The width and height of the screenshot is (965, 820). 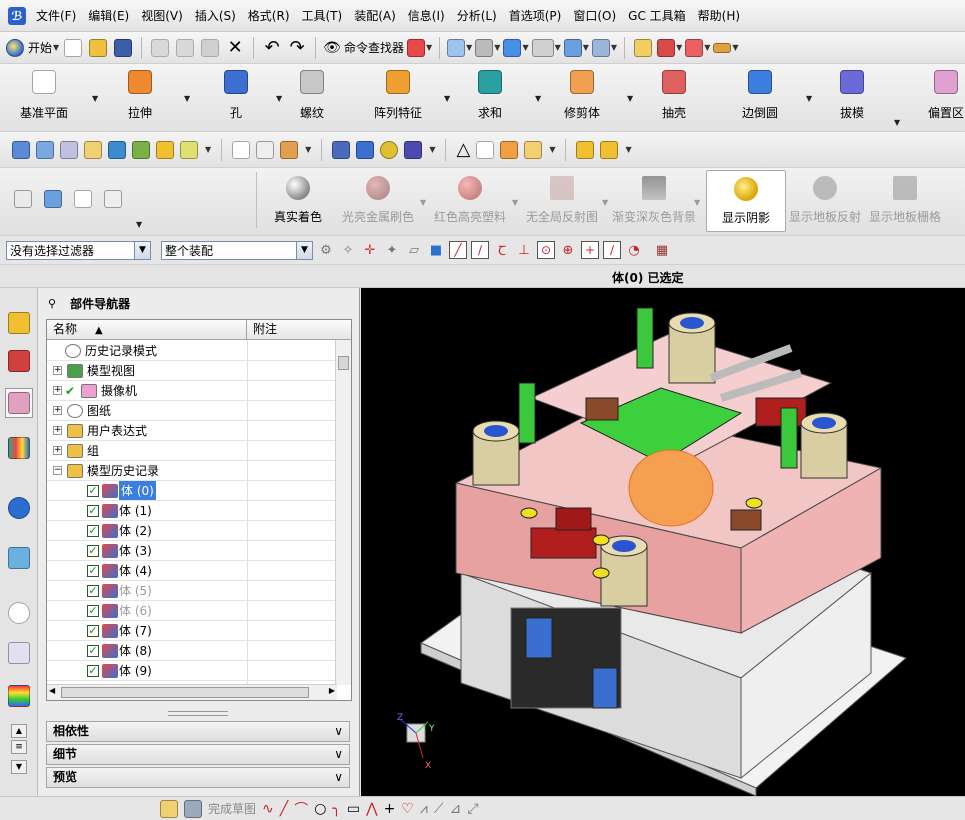 I want to click on details-panel: 细节 ∨, so click(x=198, y=754).